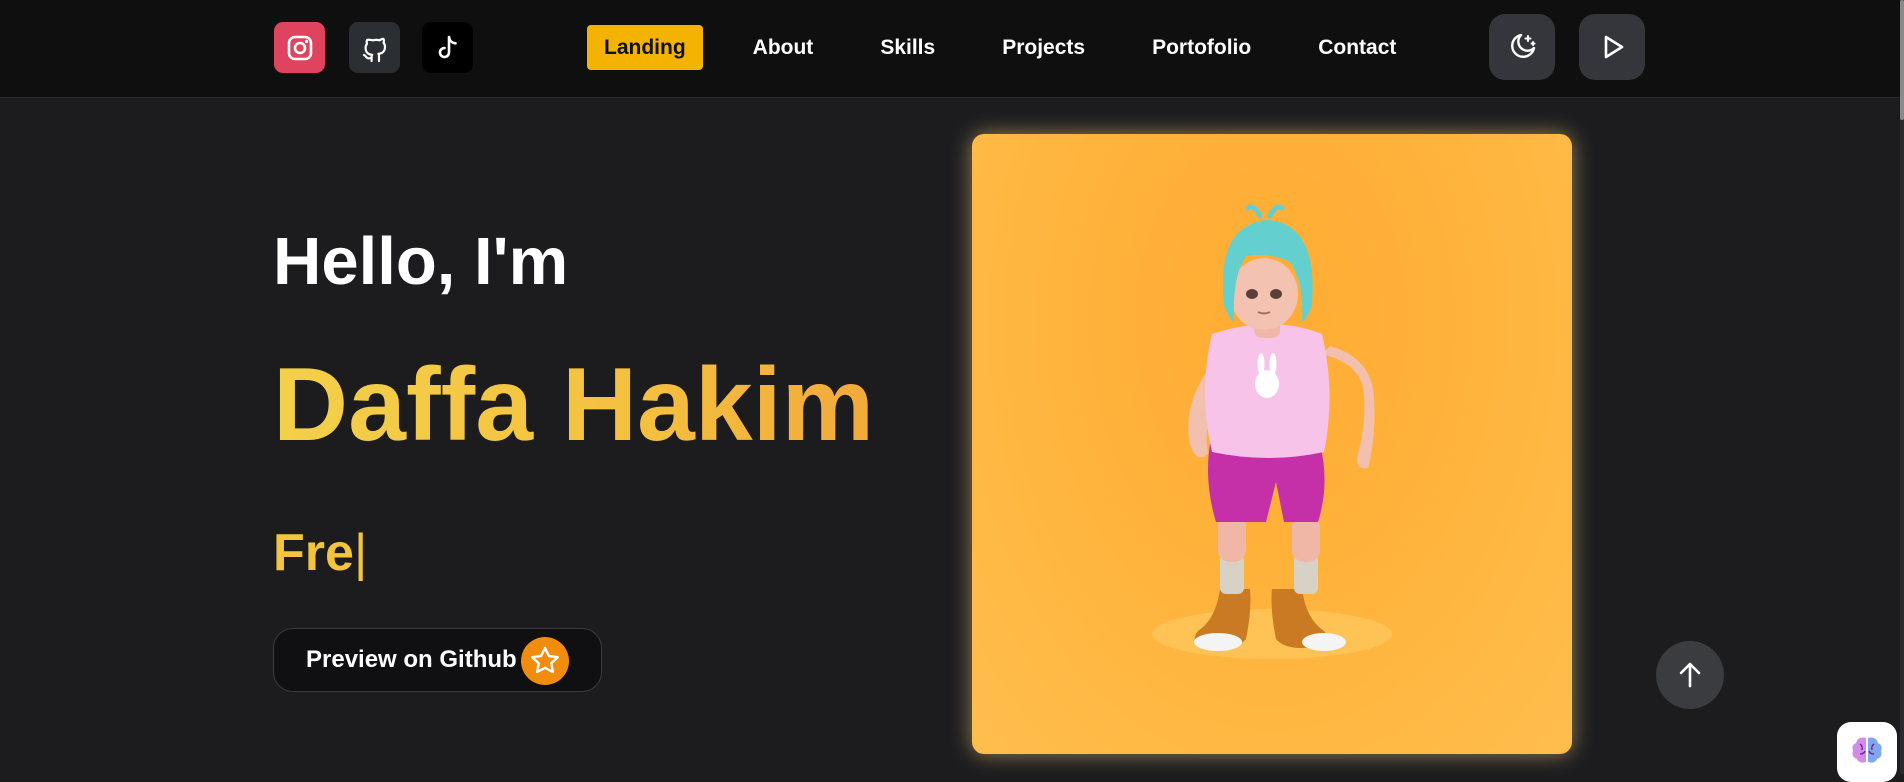 The height and width of the screenshot is (782, 1904). I want to click on theme-toggle-button, so click(1522, 47).